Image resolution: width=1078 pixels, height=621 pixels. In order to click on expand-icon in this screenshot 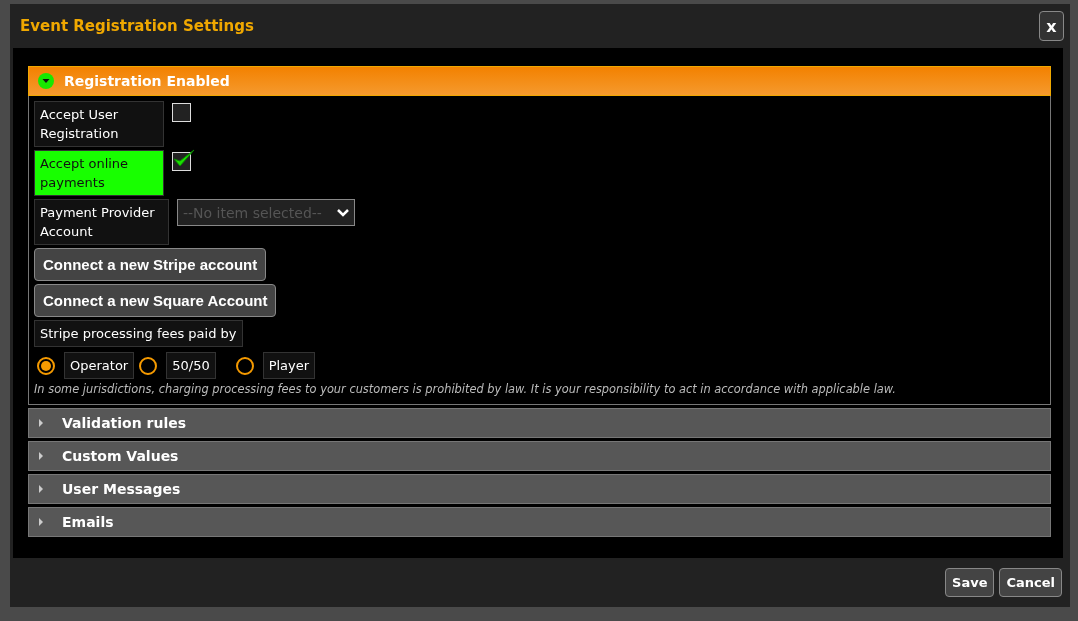, I will do `click(46, 81)`.